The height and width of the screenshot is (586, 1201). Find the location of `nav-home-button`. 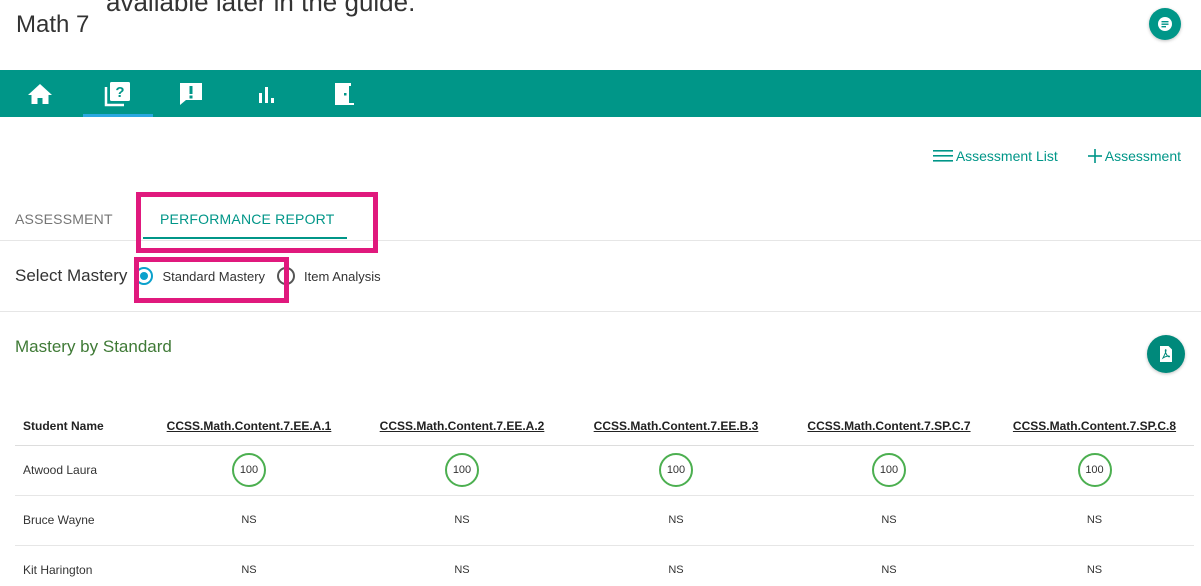

nav-home-button is located at coordinates (40, 93).